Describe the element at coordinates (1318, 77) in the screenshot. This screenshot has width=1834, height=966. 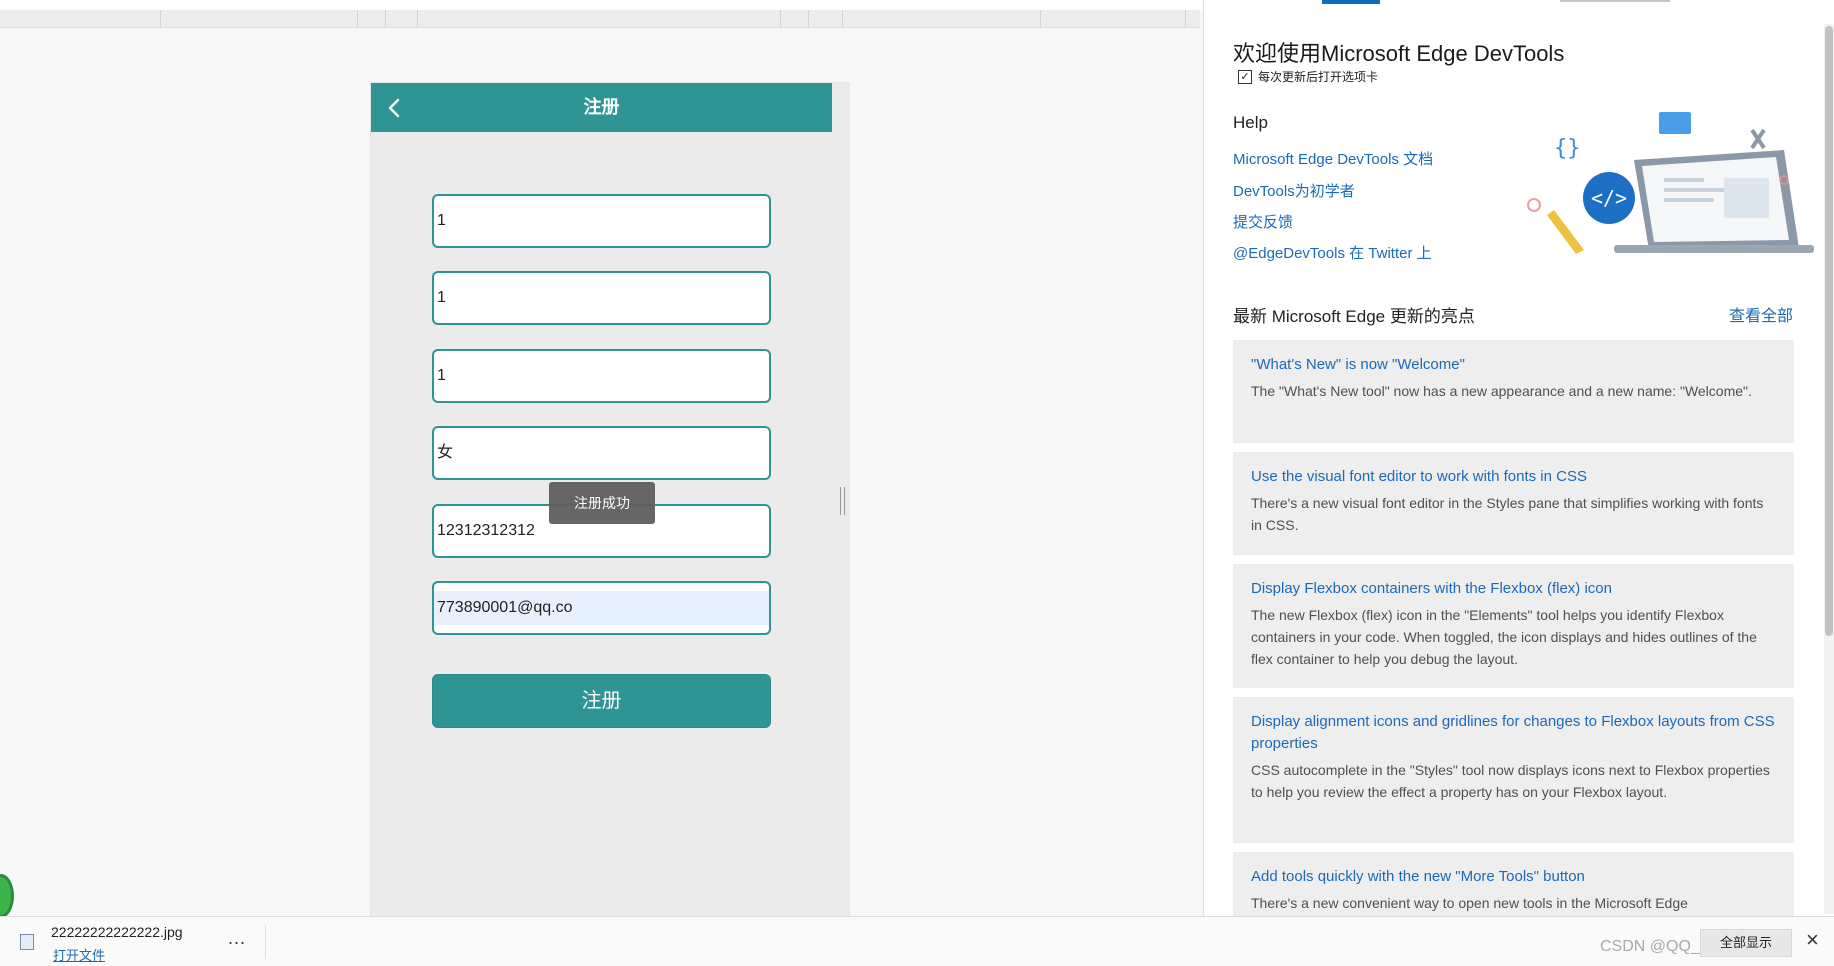
I see `open-after-update-label: 每次更新后打开选项卡` at that location.